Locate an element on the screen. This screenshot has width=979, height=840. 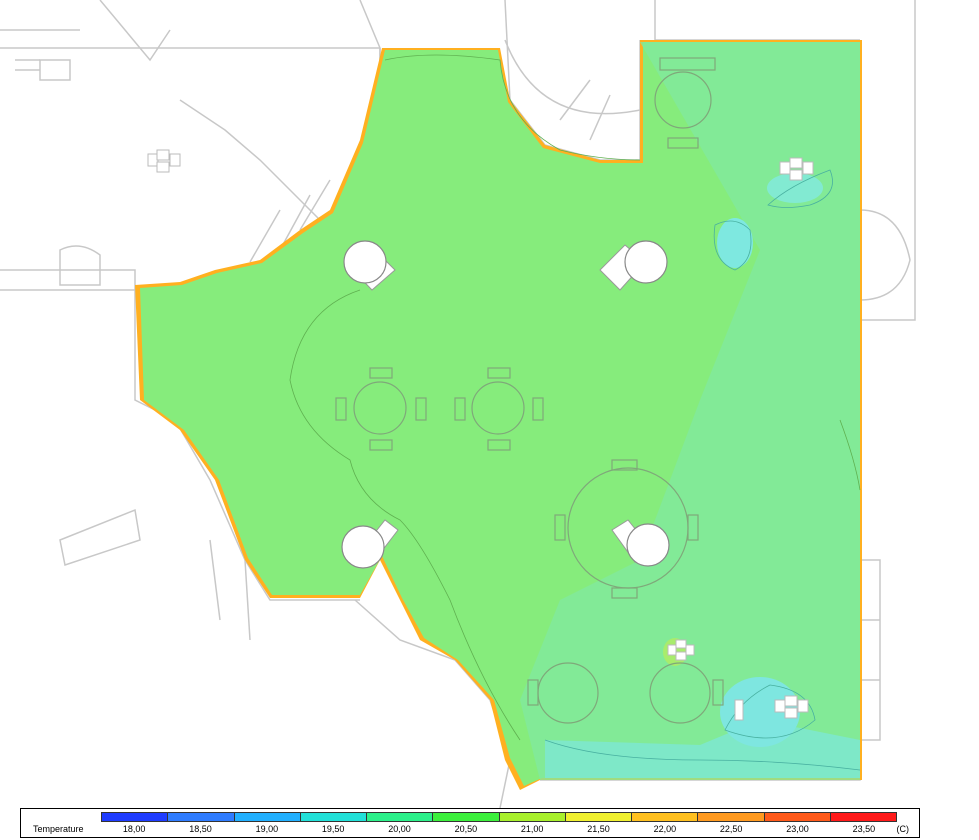
legend-tick-label: 22,50 is located at coordinates (731, 829).